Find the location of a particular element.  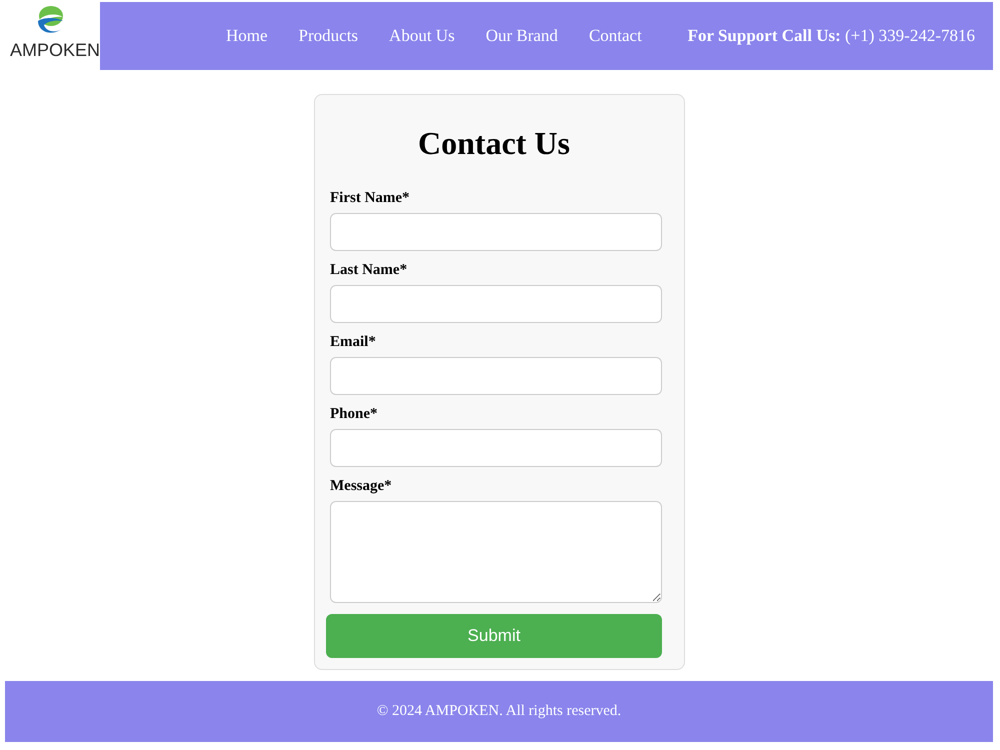

copyright-text: © 2024 AMPOKEN. All rights reserved. is located at coordinates (499, 711).